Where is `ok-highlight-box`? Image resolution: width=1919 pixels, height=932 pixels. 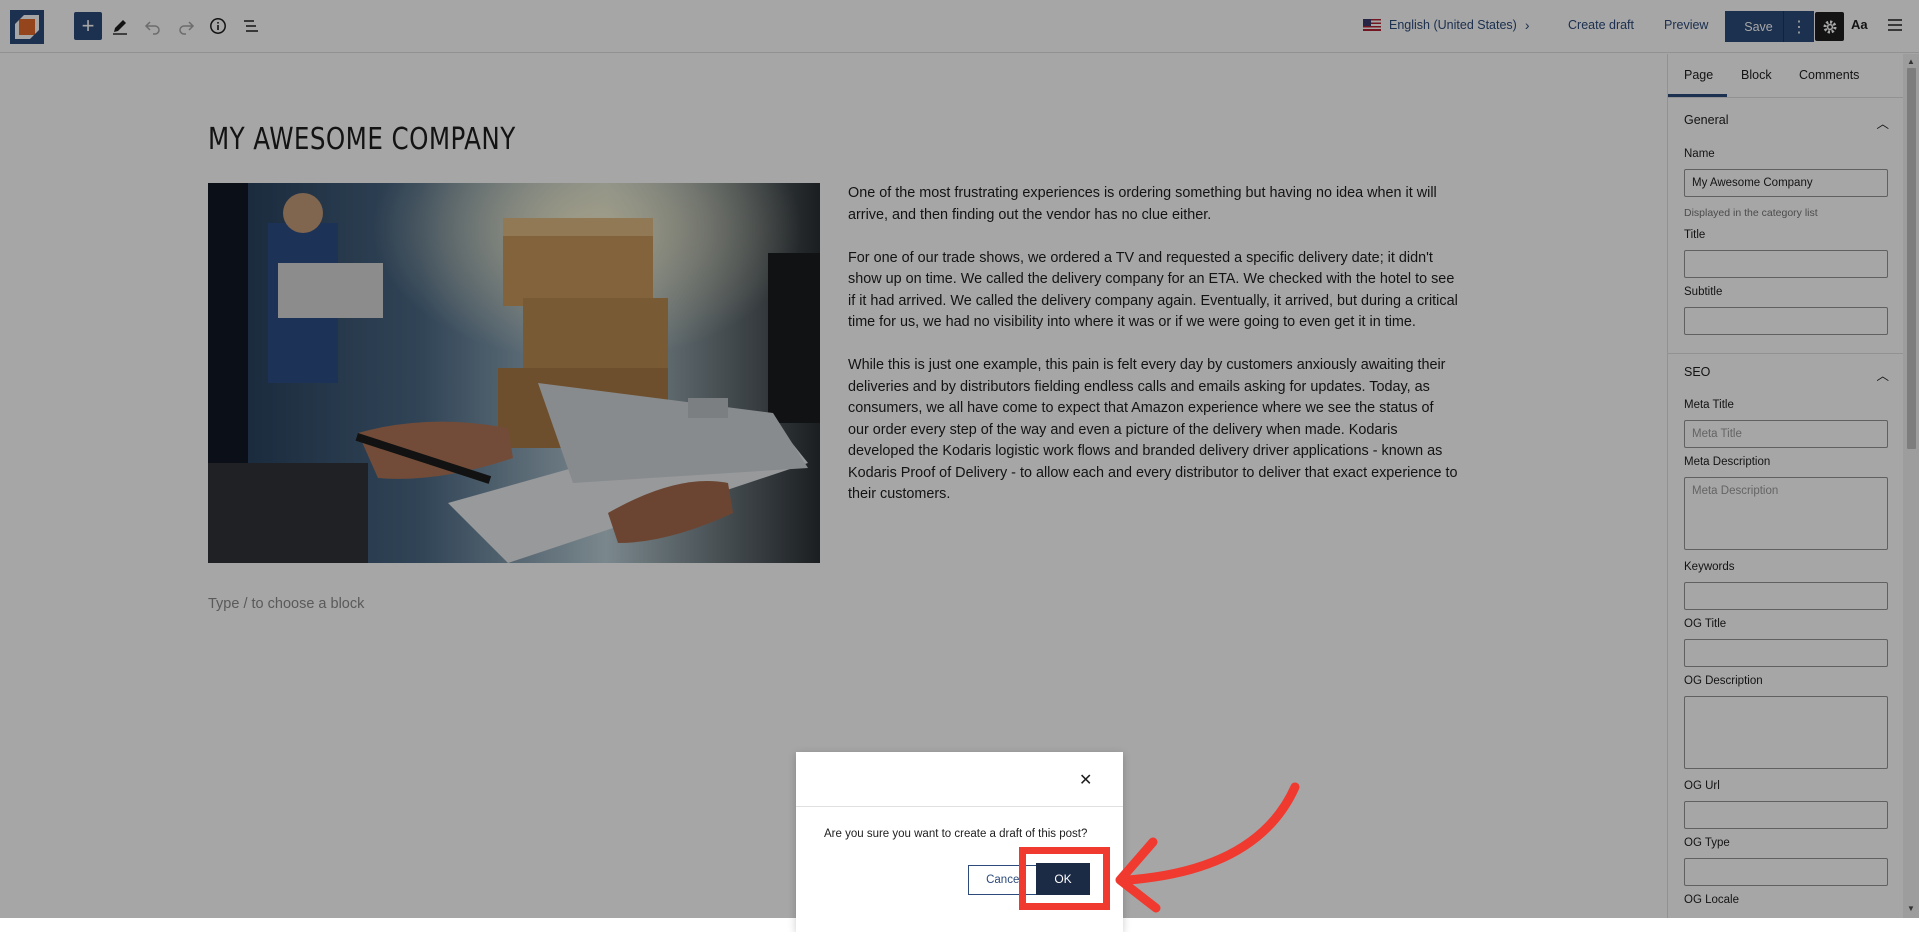 ok-highlight-box is located at coordinates (1064, 878).